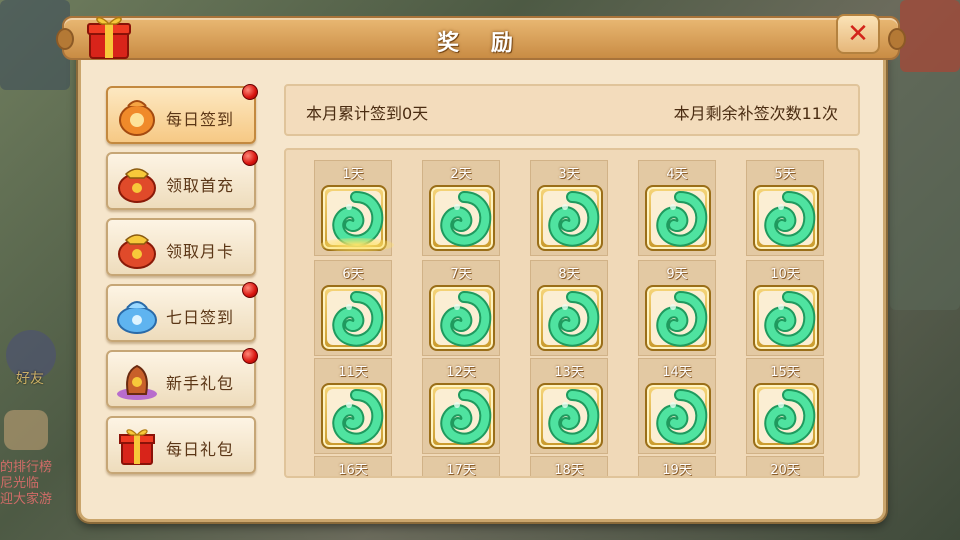 Image resolution: width=960 pixels, height=540 pixels. Describe the element at coordinates (677, 372) in the screenshot. I see `day-label: 14天` at that location.